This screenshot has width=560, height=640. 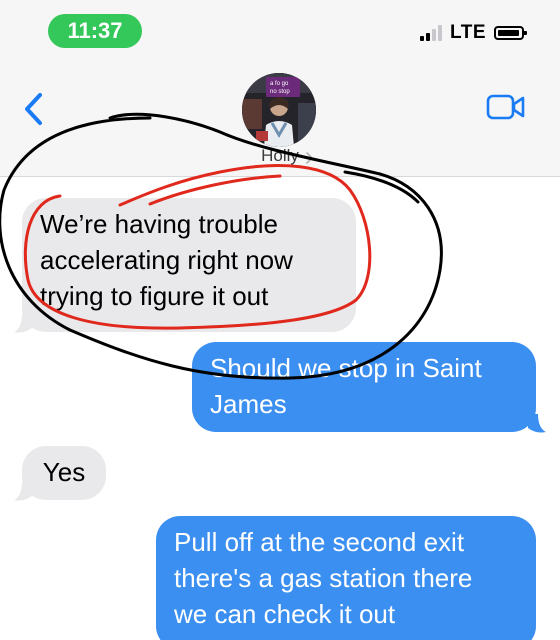 What do you see at coordinates (431, 33) in the screenshot?
I see `signal-strength-icon` at bounding box center [431, 33].